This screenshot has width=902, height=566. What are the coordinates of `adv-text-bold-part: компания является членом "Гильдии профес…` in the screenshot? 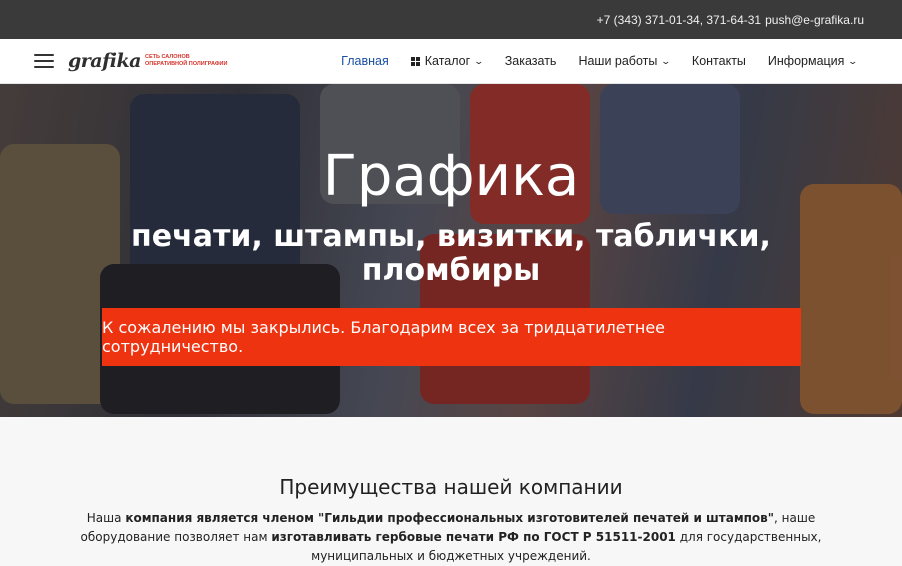 It's located at (450, 518).